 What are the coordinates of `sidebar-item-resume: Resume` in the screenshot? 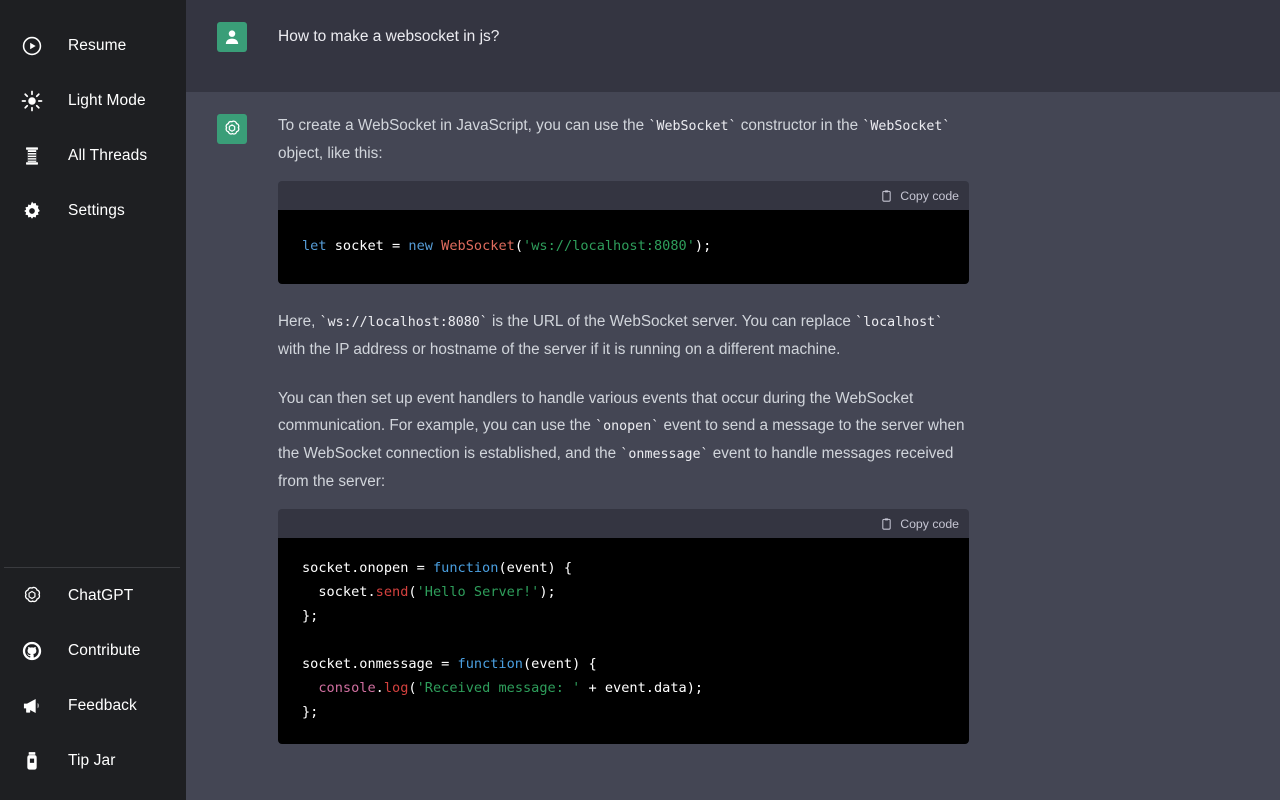 It's located at (93, 45).